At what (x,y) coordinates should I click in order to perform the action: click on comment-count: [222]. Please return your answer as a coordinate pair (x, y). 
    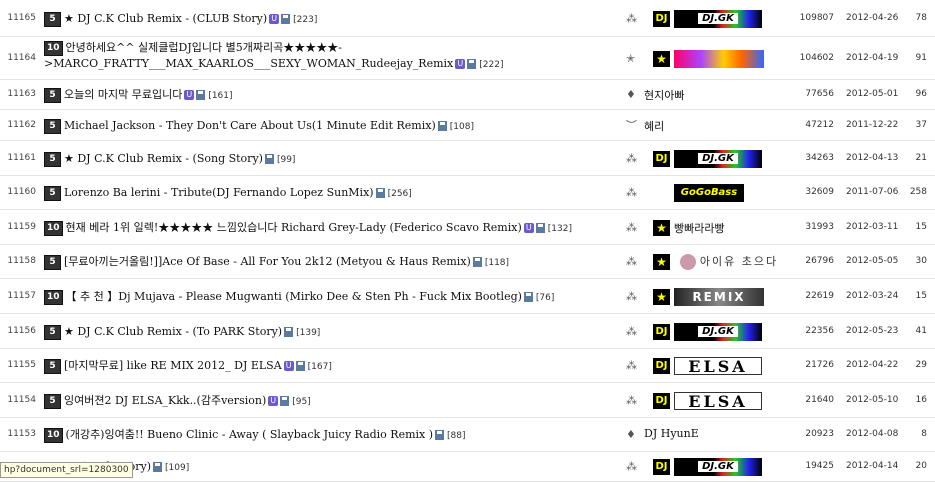
    Looking at the image, I should click on (491, 65).